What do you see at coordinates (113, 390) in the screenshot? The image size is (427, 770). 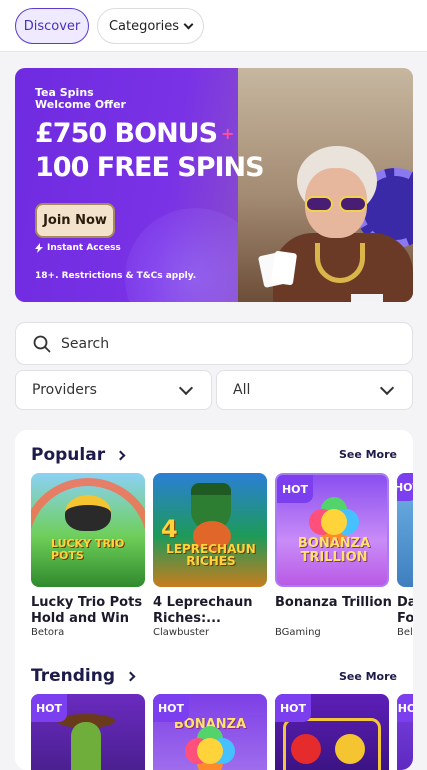 I see `providers-select: Providers` at bounding box center [113, 390].